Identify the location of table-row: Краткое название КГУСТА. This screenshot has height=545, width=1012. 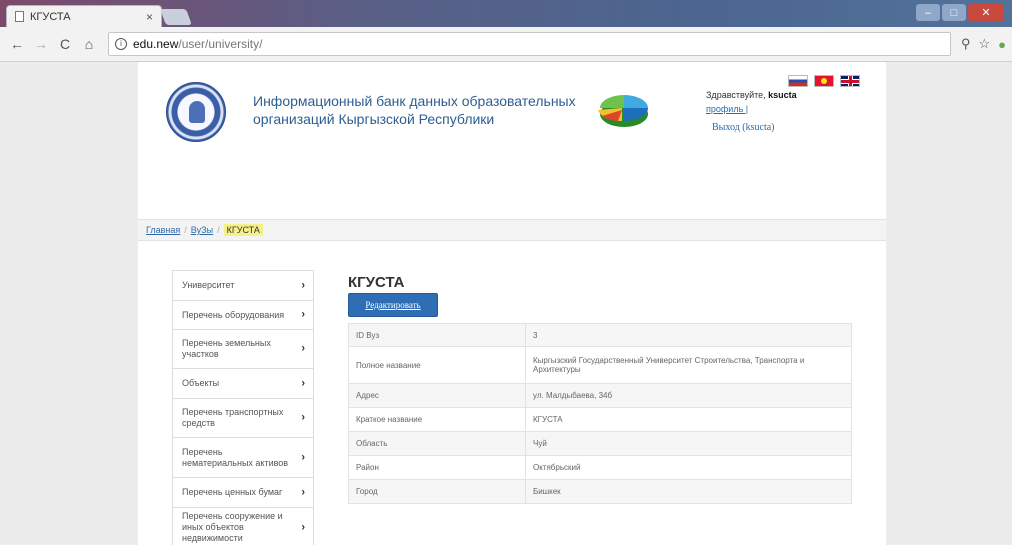
(600, 419).